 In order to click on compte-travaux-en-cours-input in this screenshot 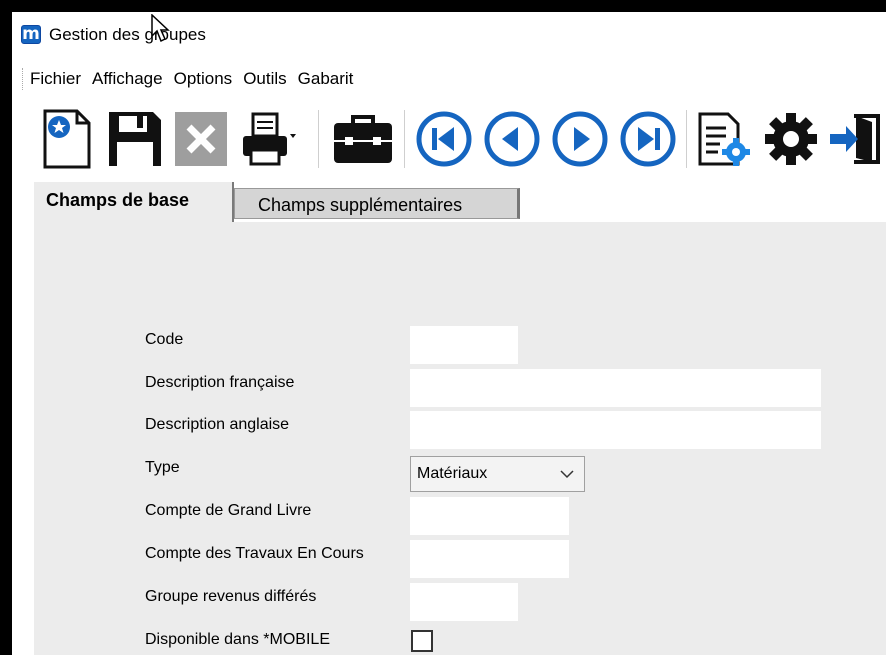, I will do `click(489, 559)`.